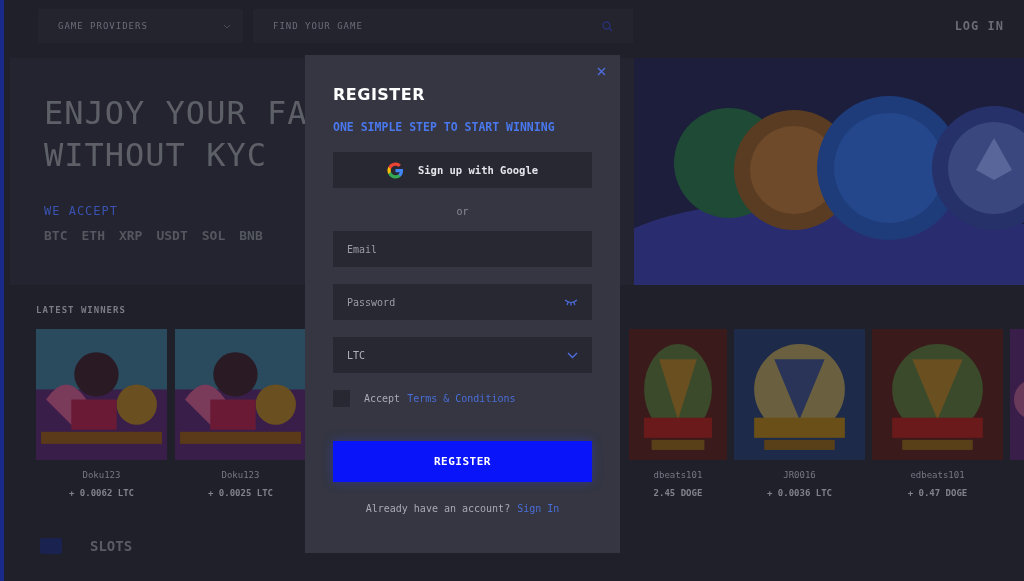  What do you see at coordinates (438, 508) in the screenshot?
I see `account-prompt: Already have an account?` at bounding box center [438, 508].